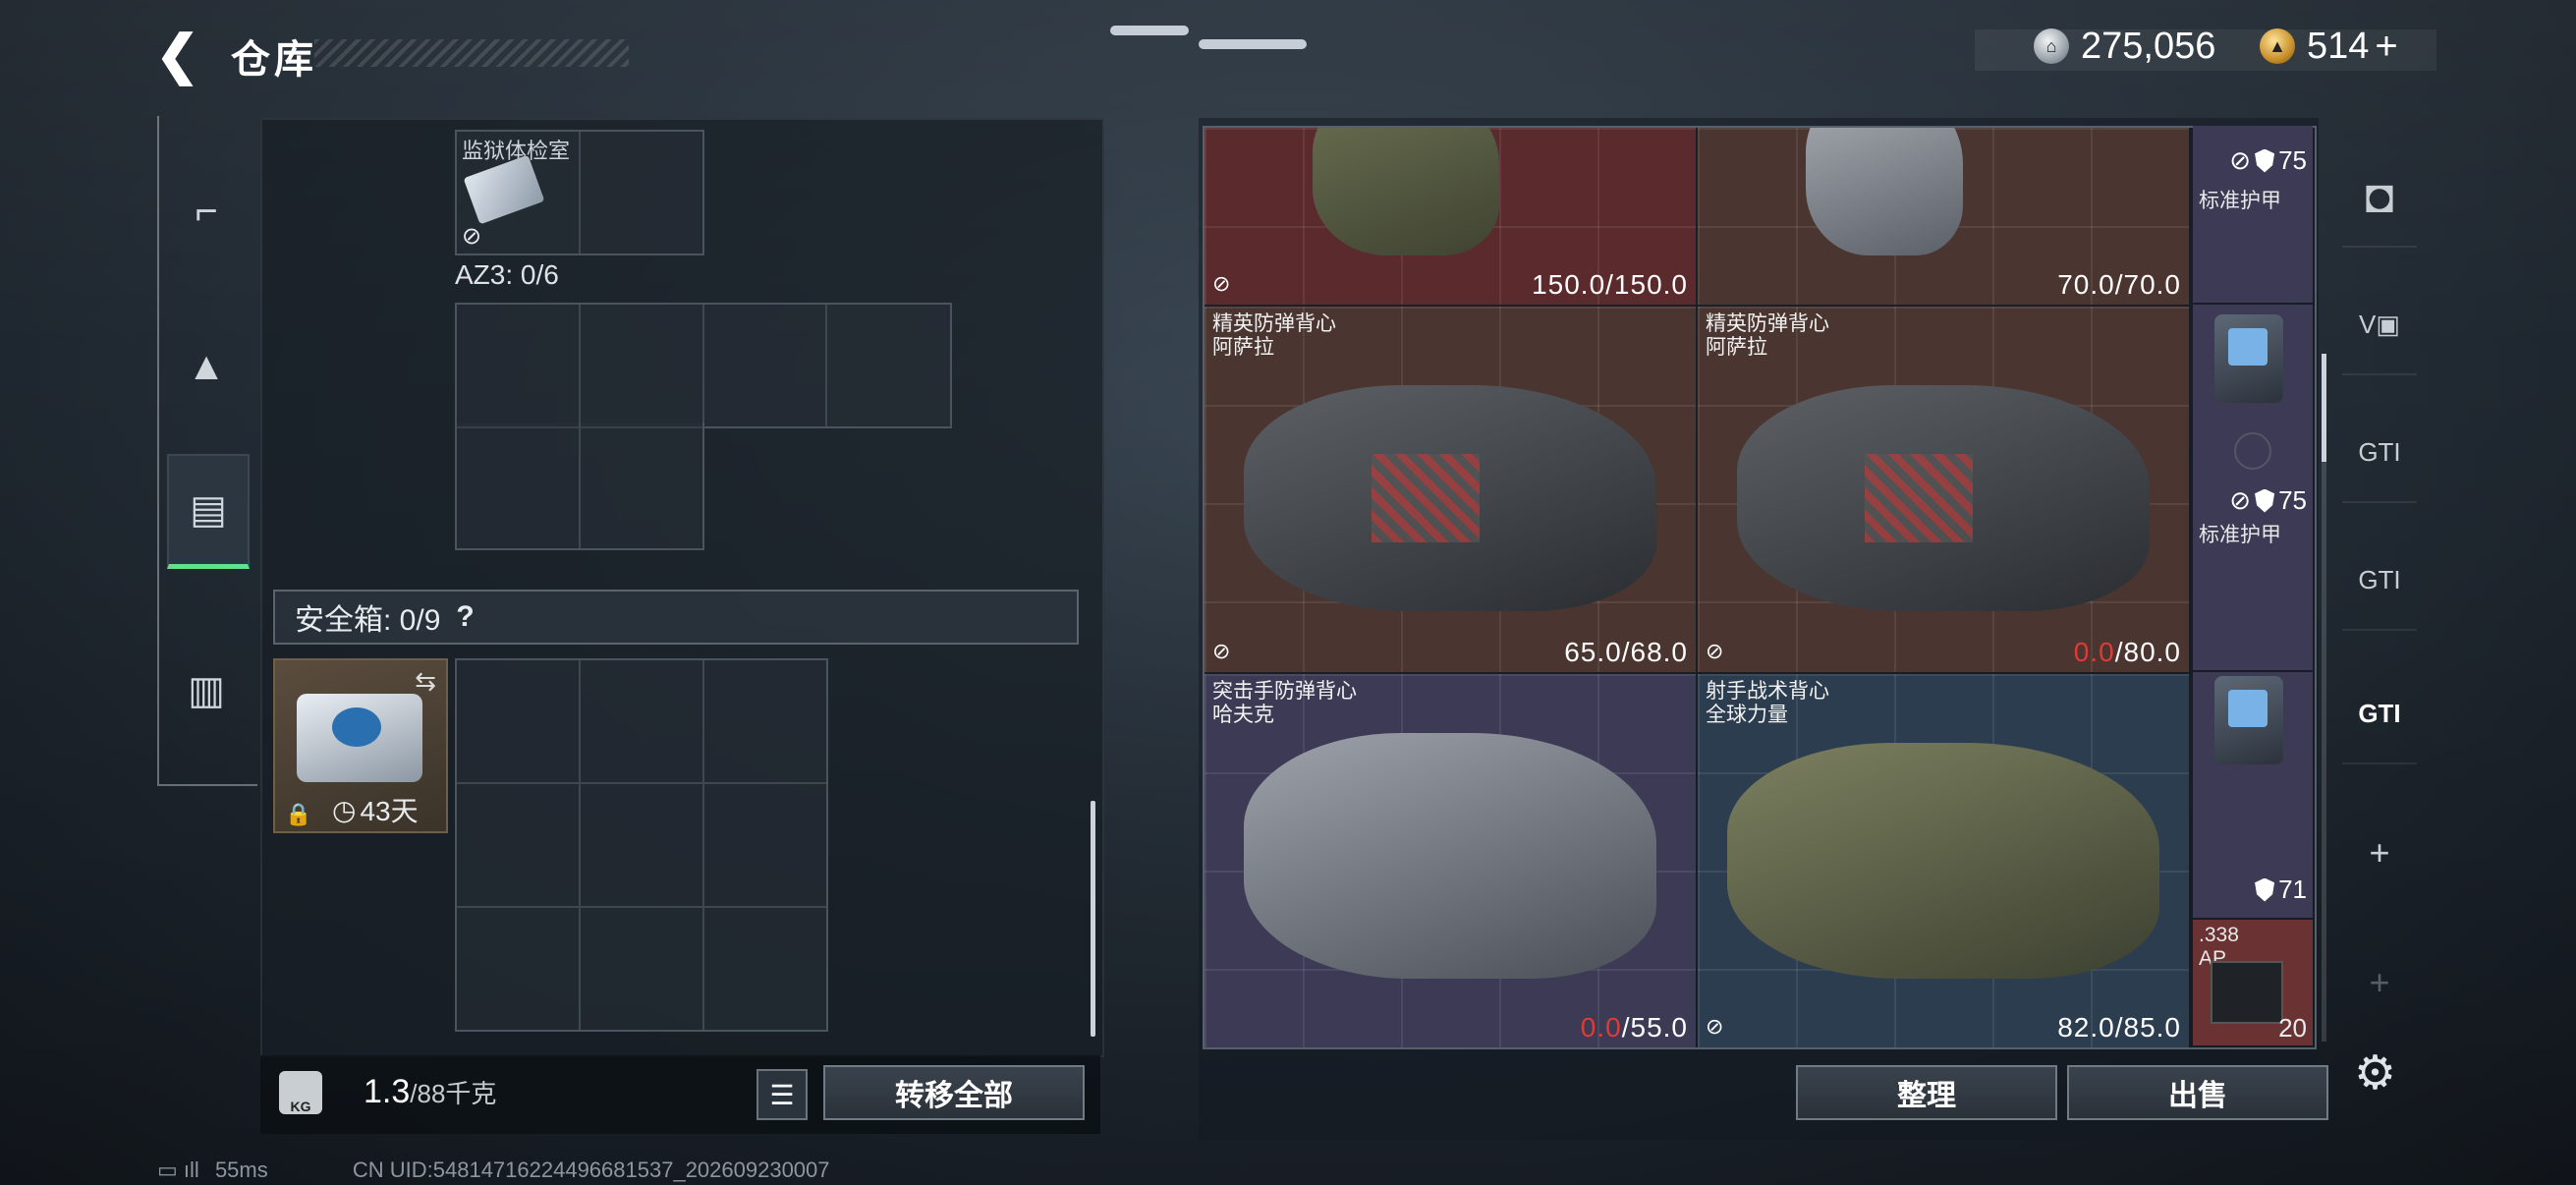  I want to click on safe-duration: ◷ 43天, so click(375, 810).